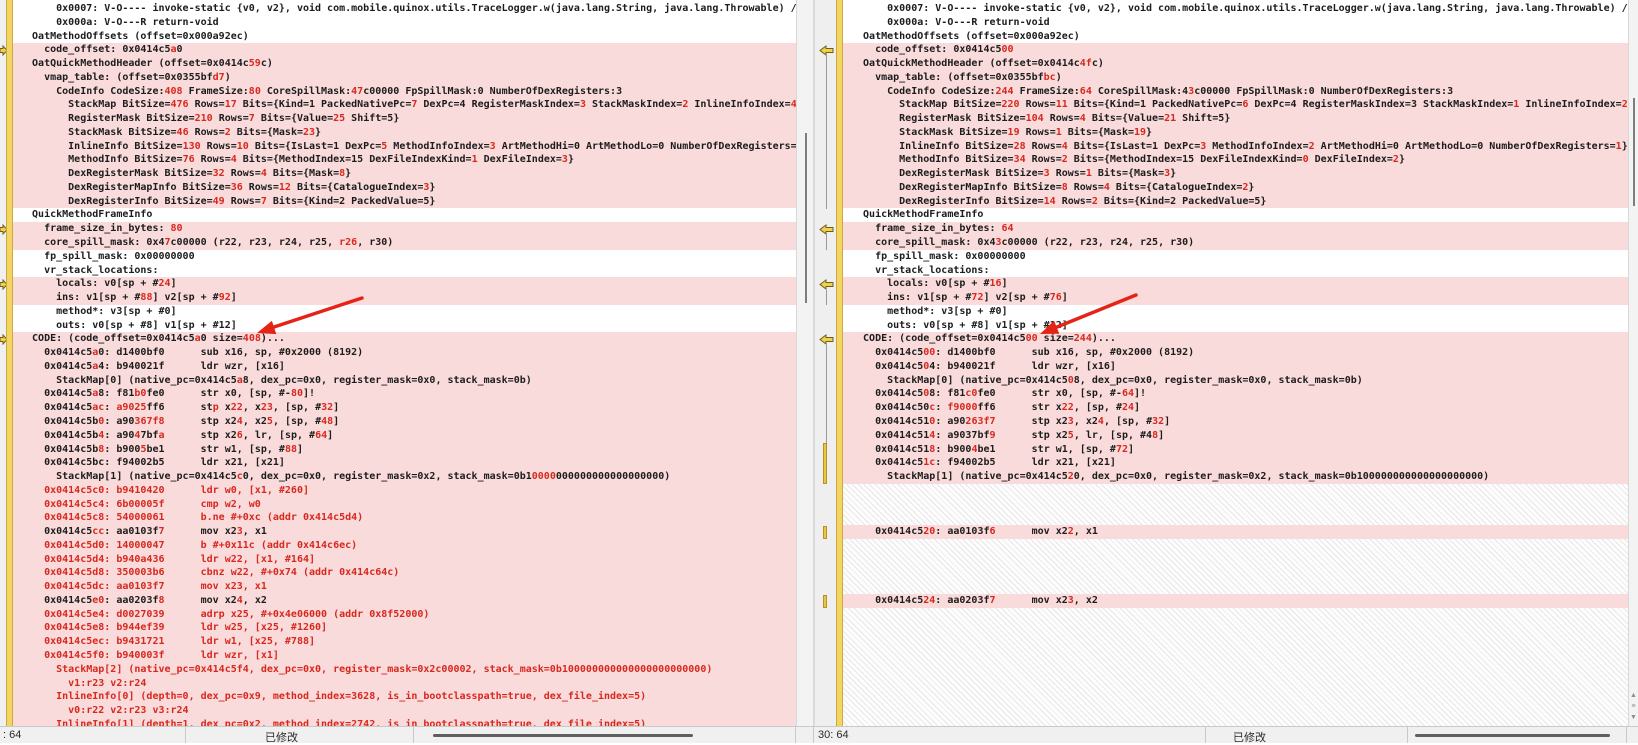 This screenshot has height=745, width=1638. I want to click on code-line: 0x0414c508: f81c0fe0 str x0, [sp, #-64]!, so click(1235, 394).